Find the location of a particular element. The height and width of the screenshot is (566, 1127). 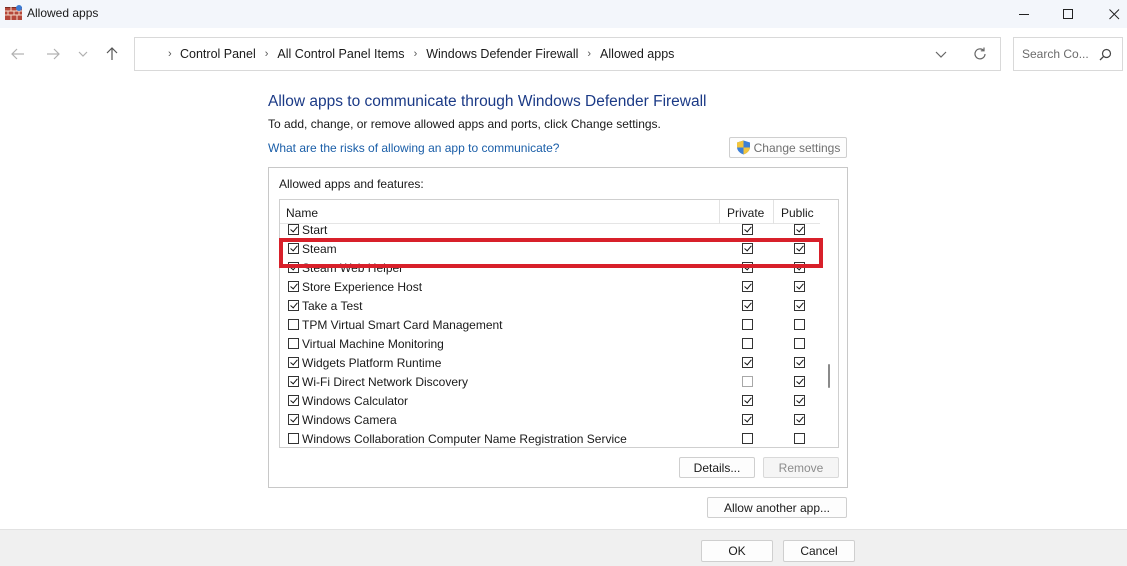

cancel-button: Cancel is located at coordinates (819, 551).